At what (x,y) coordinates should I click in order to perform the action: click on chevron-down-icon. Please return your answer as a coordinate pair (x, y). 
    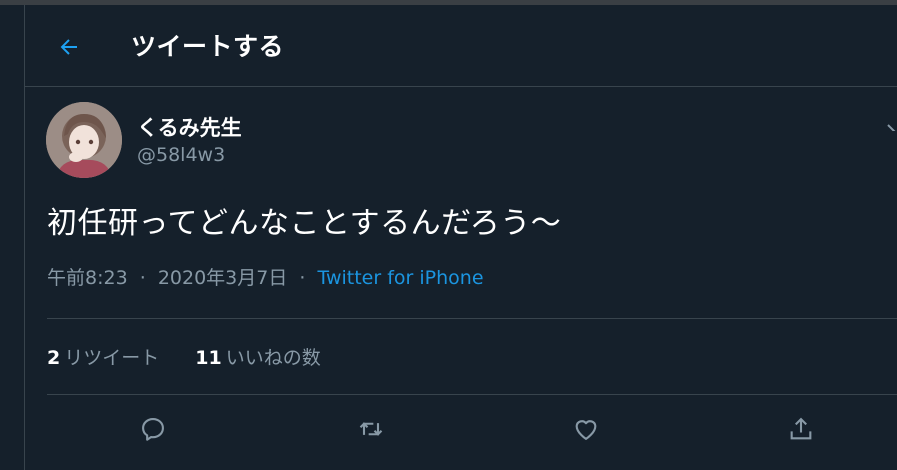
    Looking at the image, I should click on (891, 127).